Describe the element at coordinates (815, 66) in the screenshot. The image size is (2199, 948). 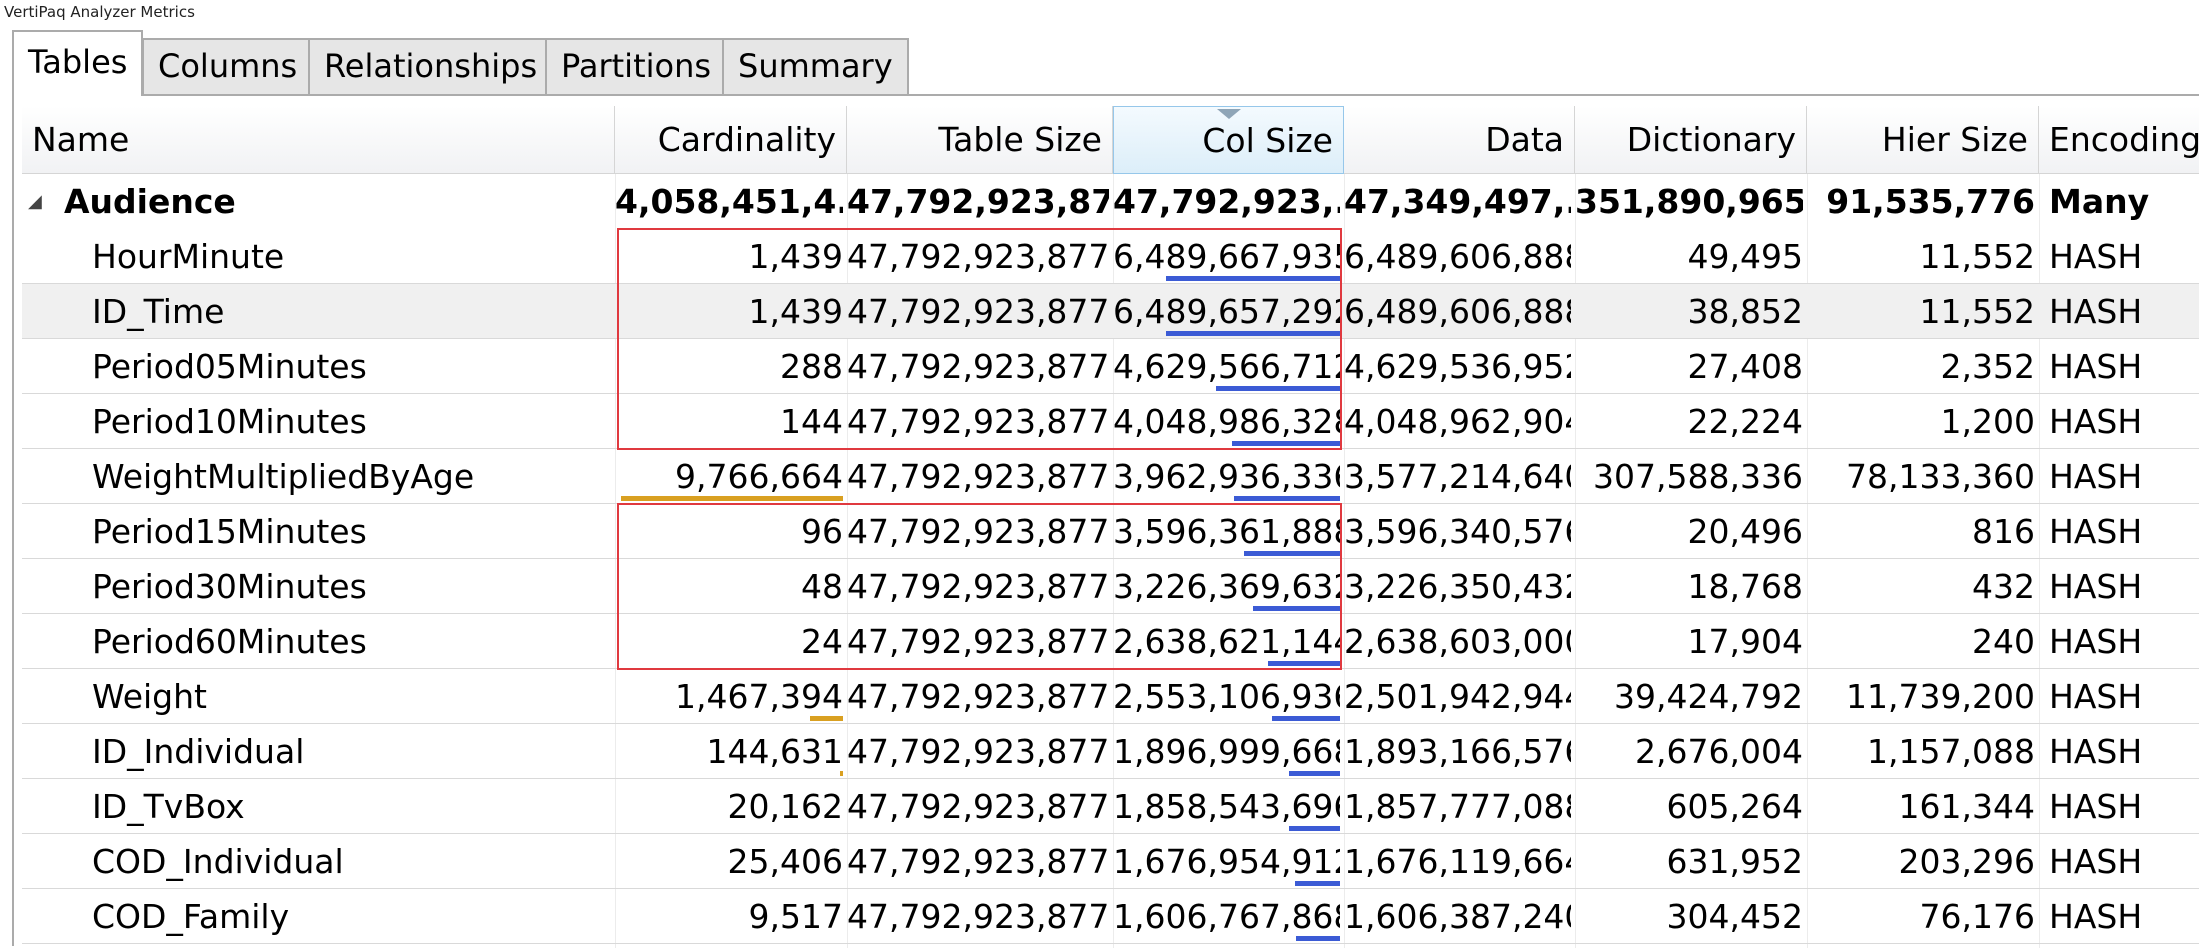
I see `tab-summary: Summary` at that location.